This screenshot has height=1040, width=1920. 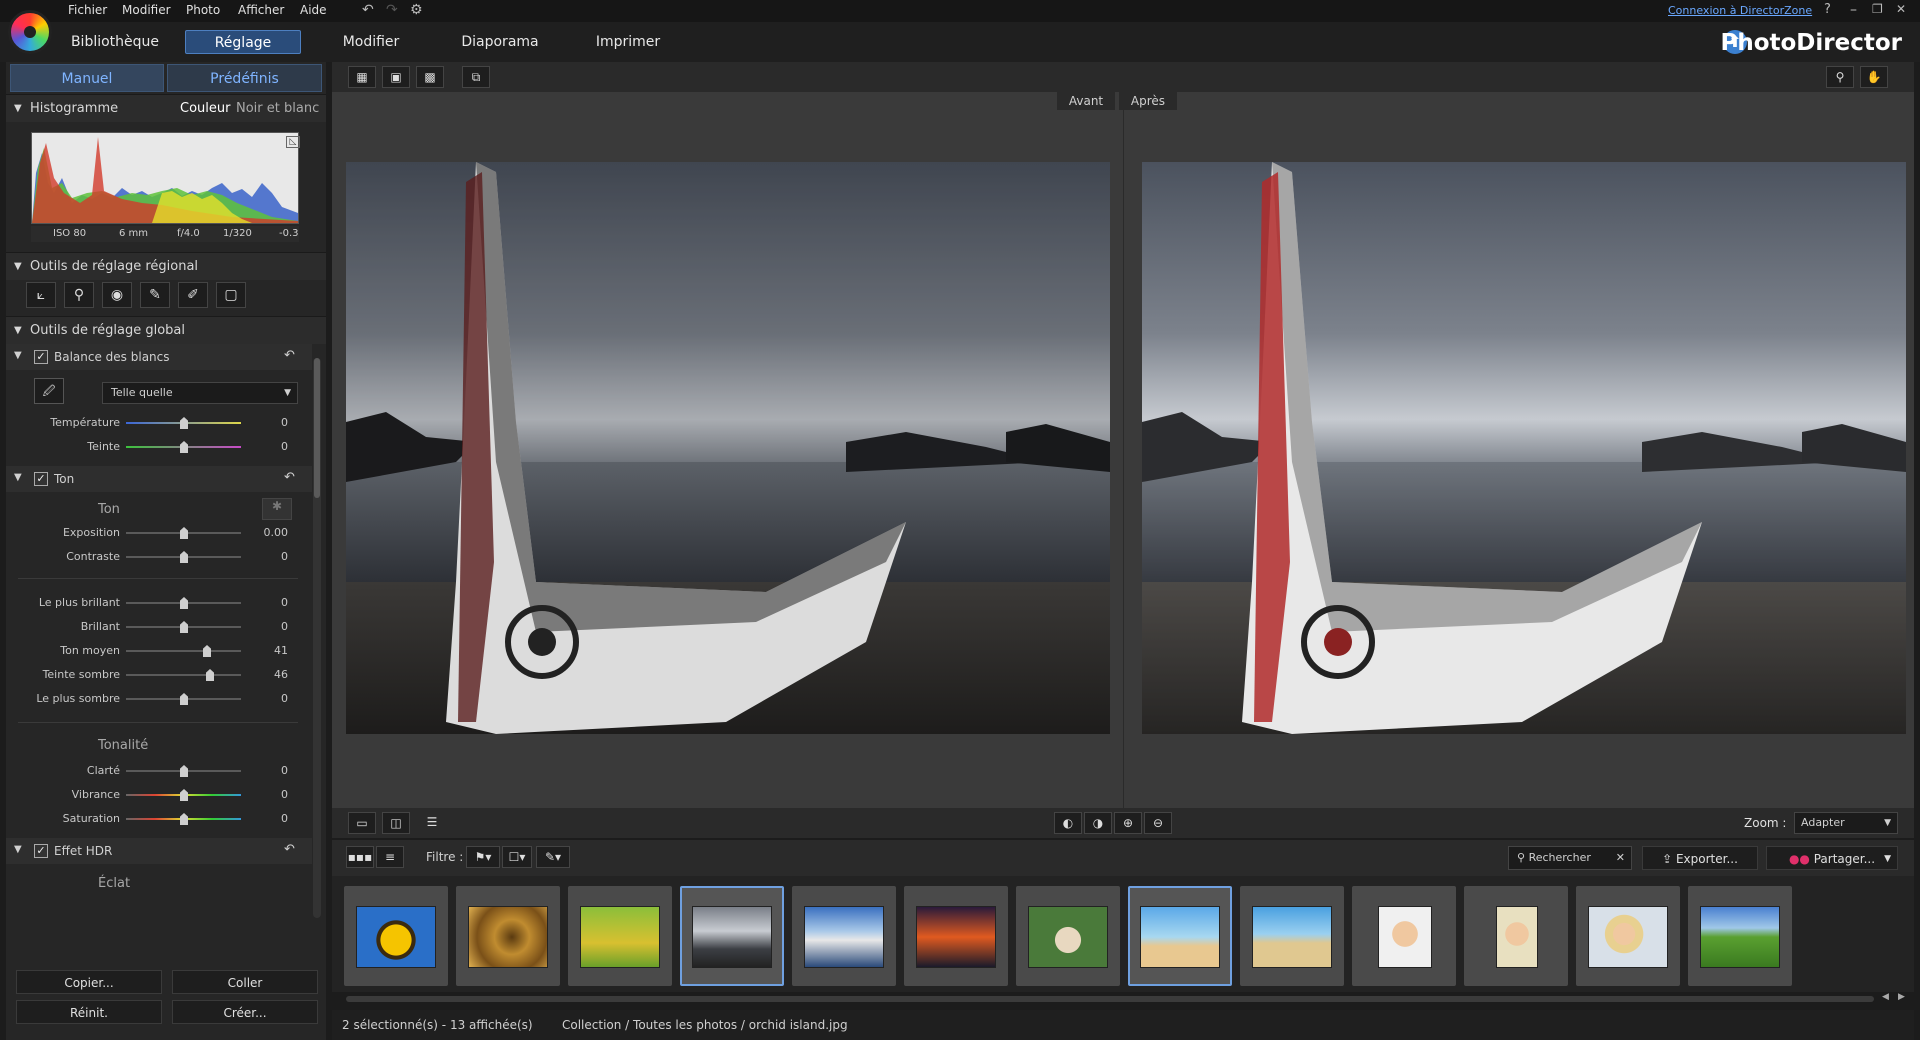 I want to click on view-compare-icon: ▦, so click(x=362, y=77).